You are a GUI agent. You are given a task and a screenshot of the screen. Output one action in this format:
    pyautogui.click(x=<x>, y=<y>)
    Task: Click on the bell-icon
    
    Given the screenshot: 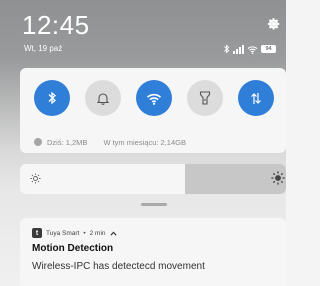 What is the action you would take?
    pyautogui.click(x=103, y=98)
    